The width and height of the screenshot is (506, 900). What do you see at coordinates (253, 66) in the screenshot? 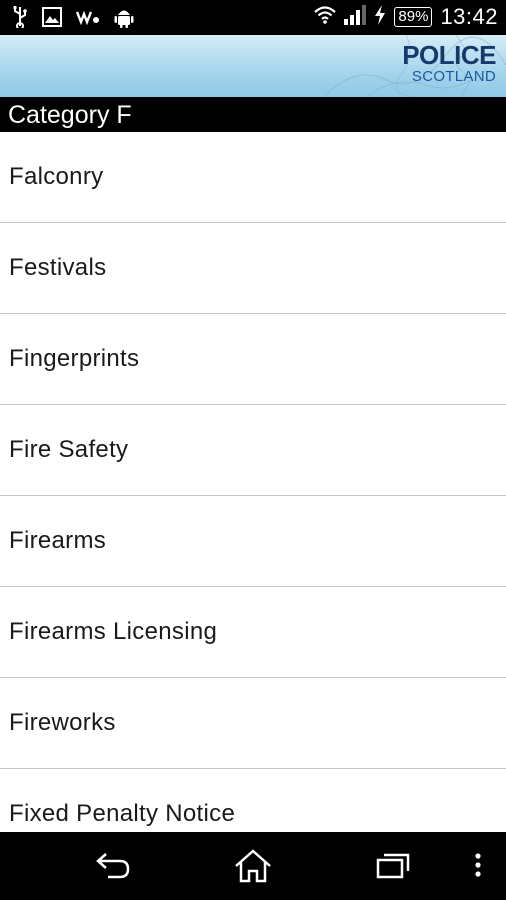
I see `app-header: POLICE SCOTLAND` at bounding box center [253, 66].